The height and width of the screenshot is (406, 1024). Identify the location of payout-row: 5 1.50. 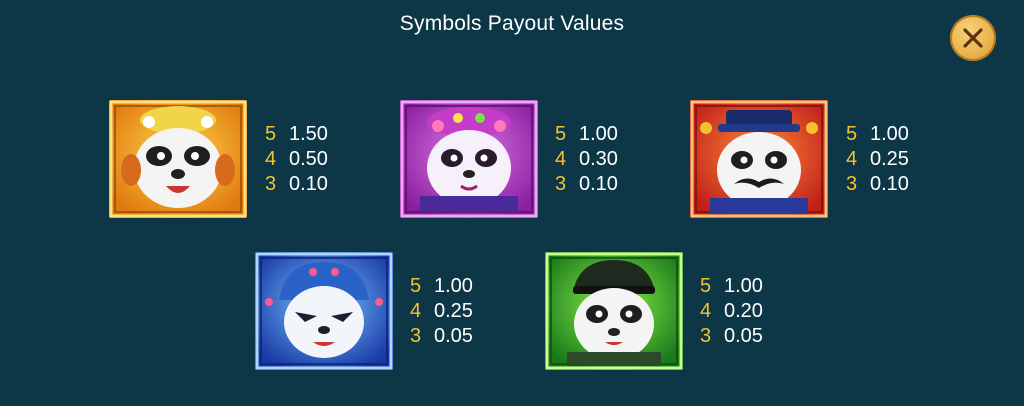
(296, 134).